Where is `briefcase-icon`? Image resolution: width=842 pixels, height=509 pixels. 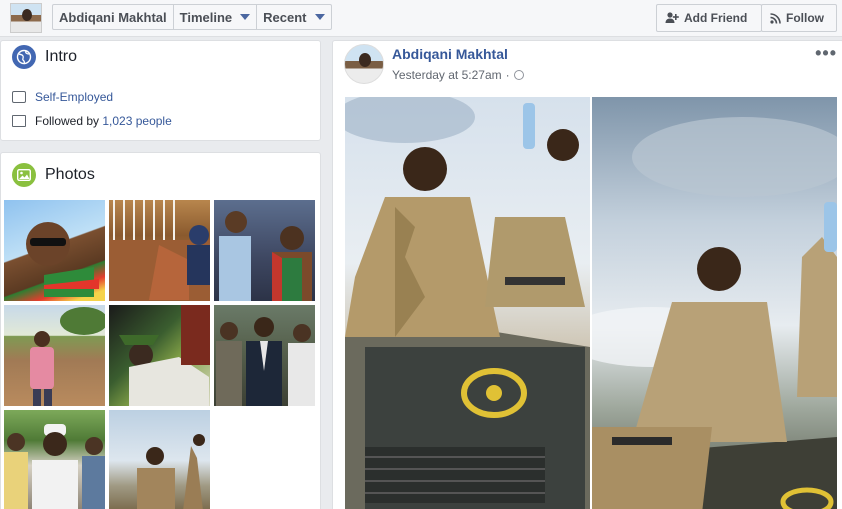
briefcase-icon is located at coordinates (19, 97).